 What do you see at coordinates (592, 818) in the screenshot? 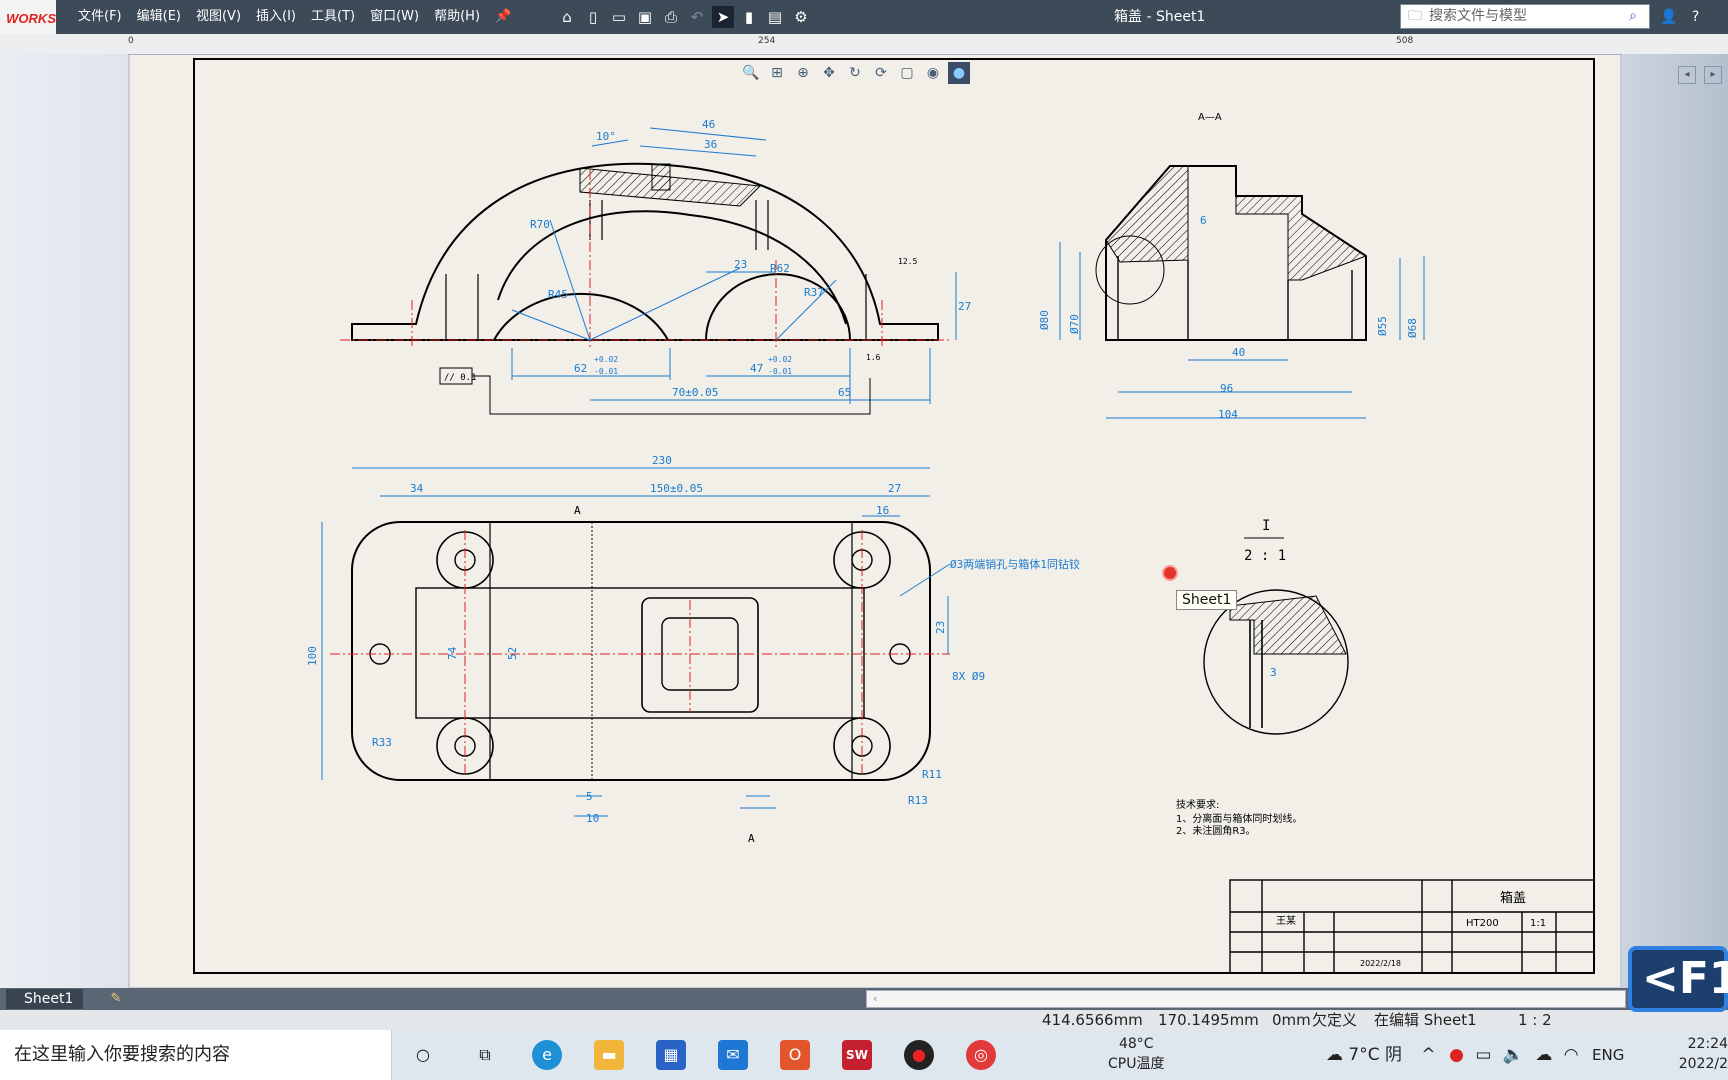
I see `dim-10: 10` at bounding box center [592, 818].